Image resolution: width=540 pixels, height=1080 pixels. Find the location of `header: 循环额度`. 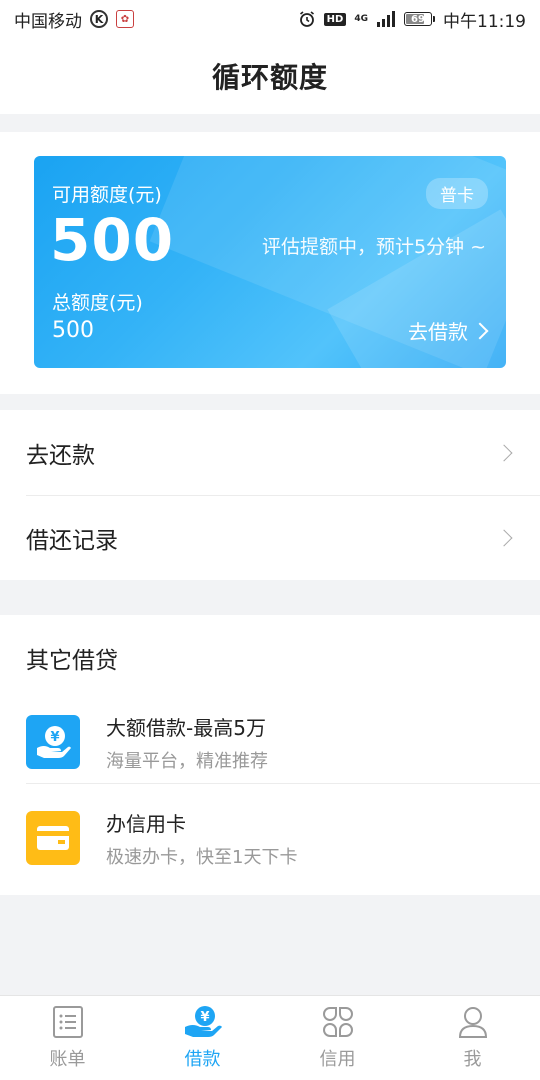

header: 循环额度 is located at coordinates (270, 76).